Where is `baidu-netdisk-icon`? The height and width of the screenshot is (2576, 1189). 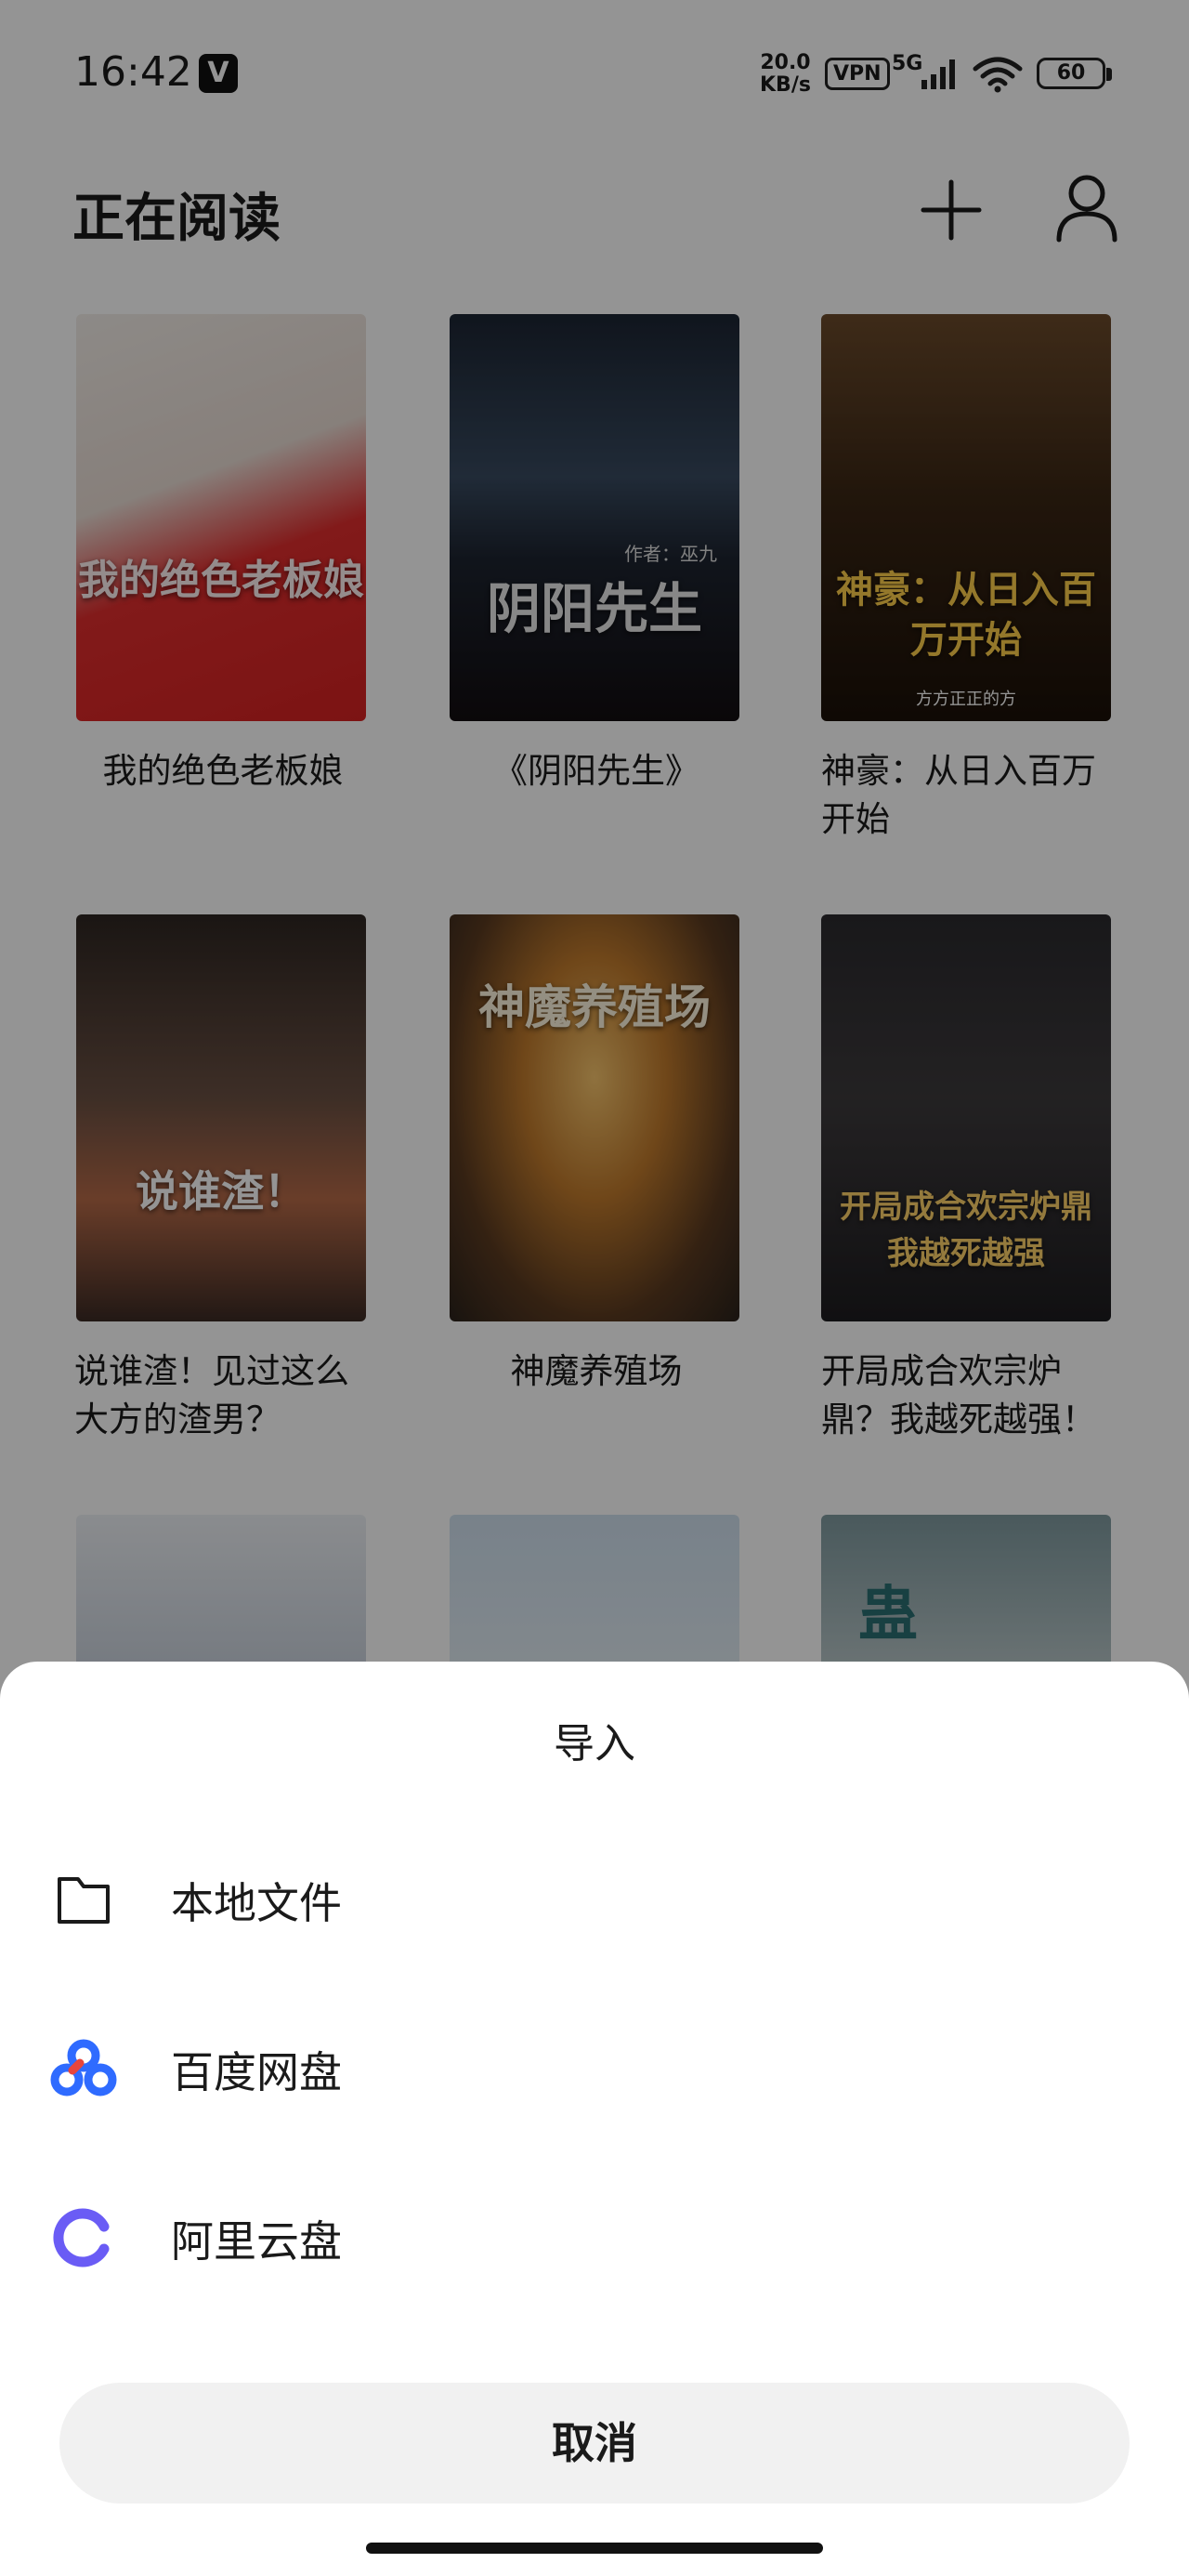
baidu-netdisk-icon is located at coordinates (84, 2067).